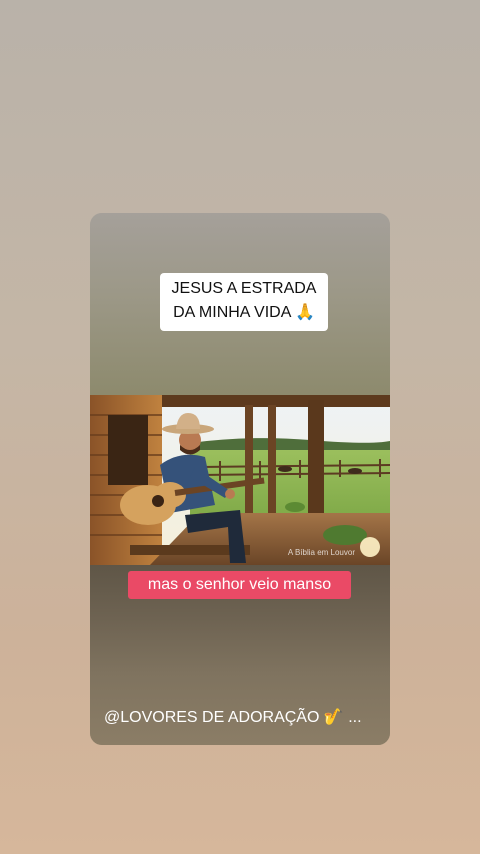 The height and width of the screenshot is (854, 480). What do you see at coordinates (244, 288) in the screenshot?
I see `title-line-1: JESUS A ESTRADA` at bounding box center [244, 288].